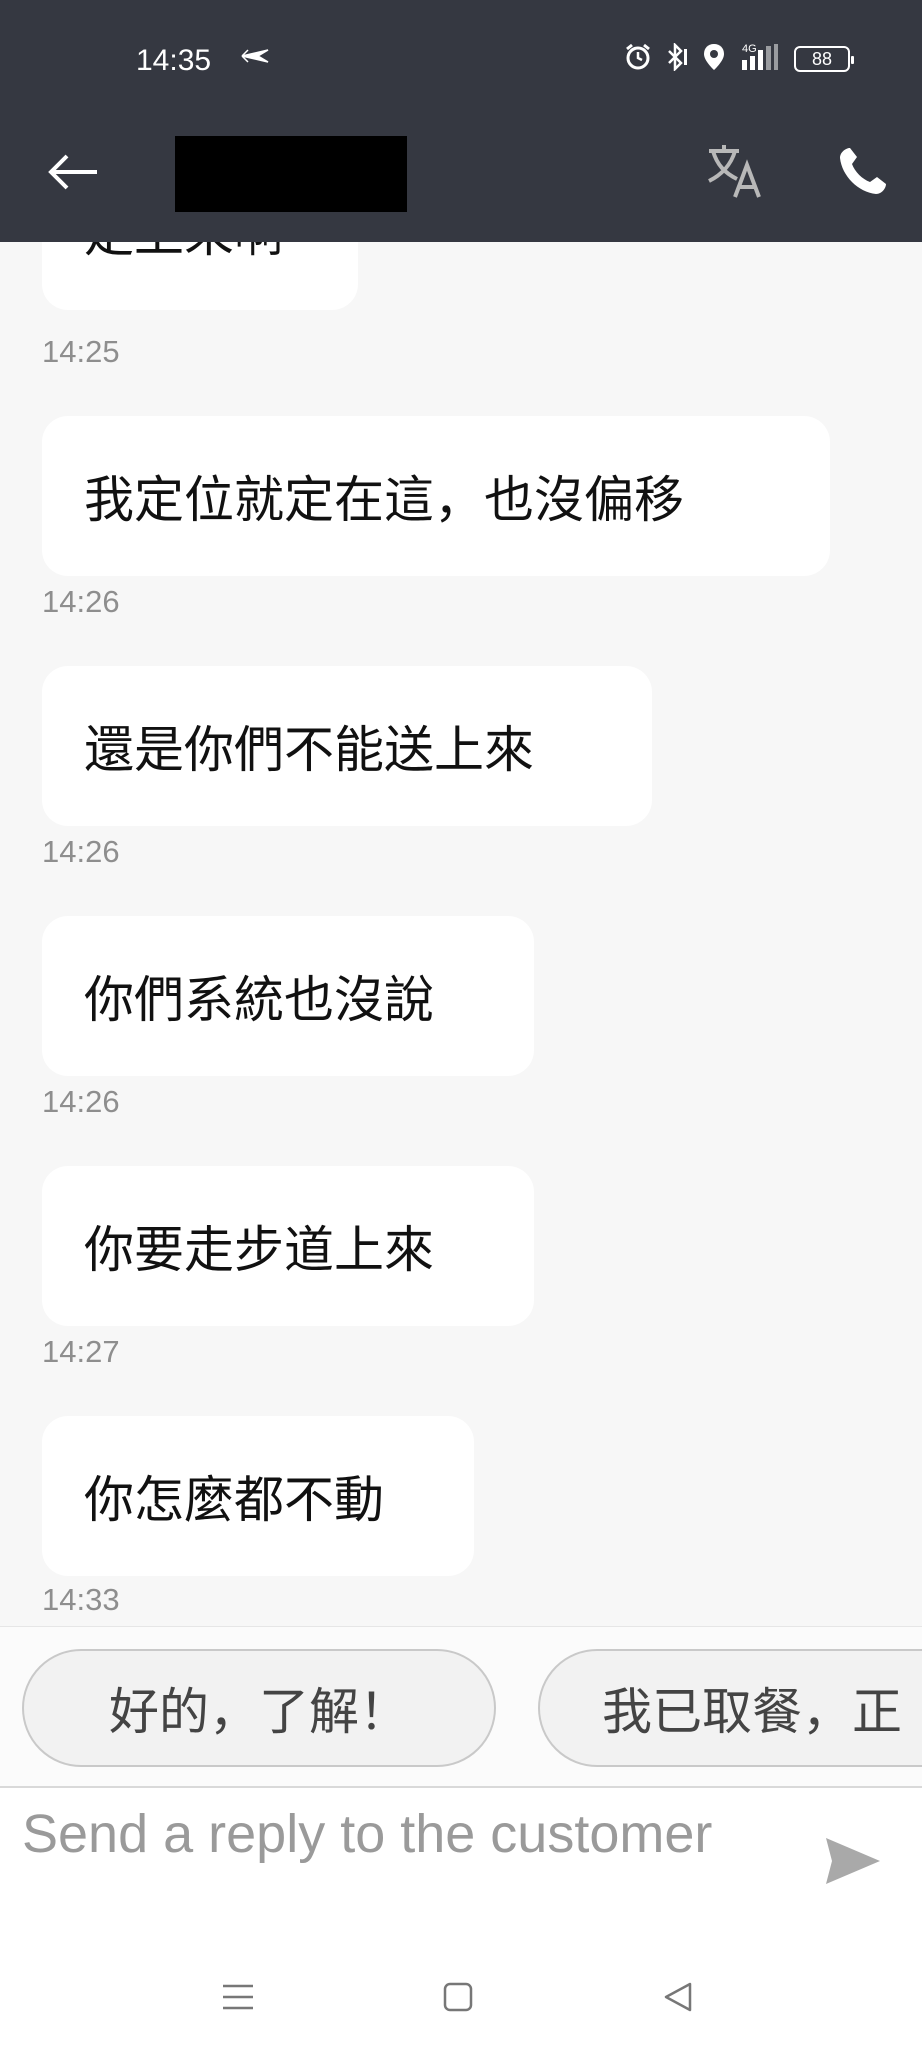 The width and height of the screenshot is (922, 2048). I want to click on chat-header, so click(461, 181).